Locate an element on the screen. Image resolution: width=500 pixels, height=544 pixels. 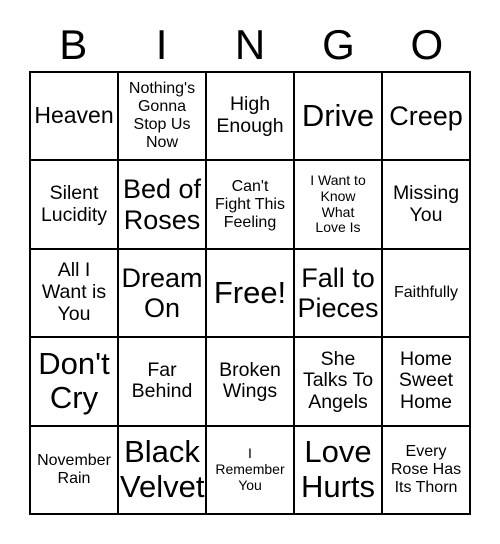
bingo-cell-i4: Far Behind is located at coordinates (163, 382).